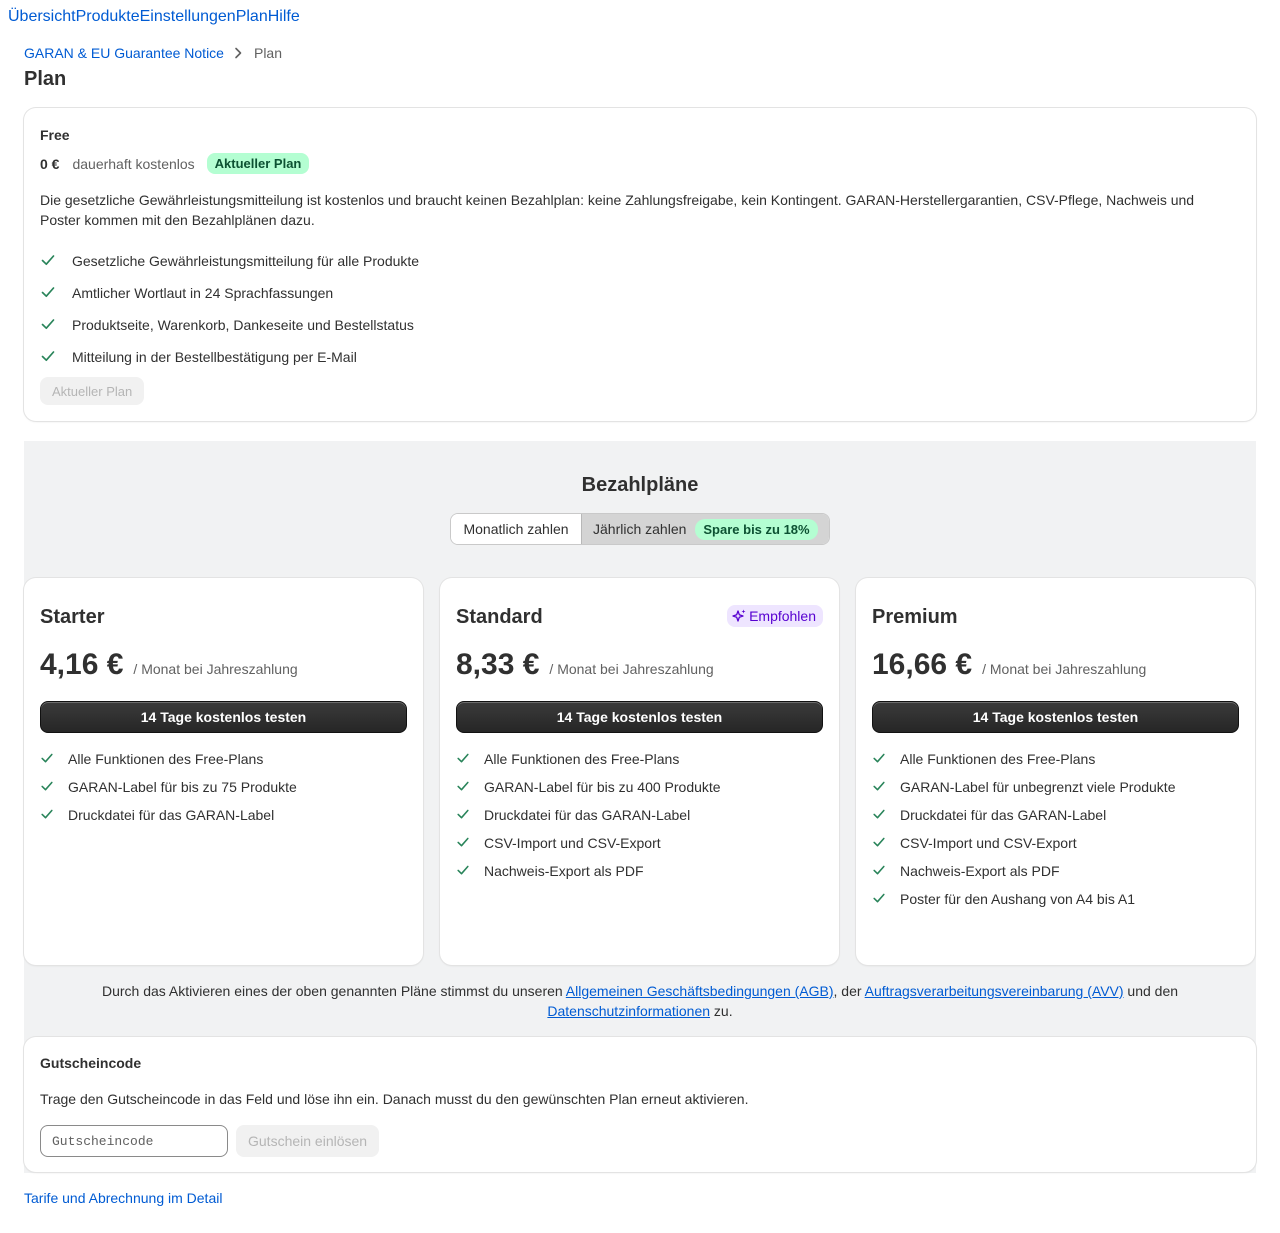 This screenshot has width=1280, height=1233. Describe the element at coordinates (782, 616) in the screenshot. I see `recommended-badge-label: Empfohlen` at that location.